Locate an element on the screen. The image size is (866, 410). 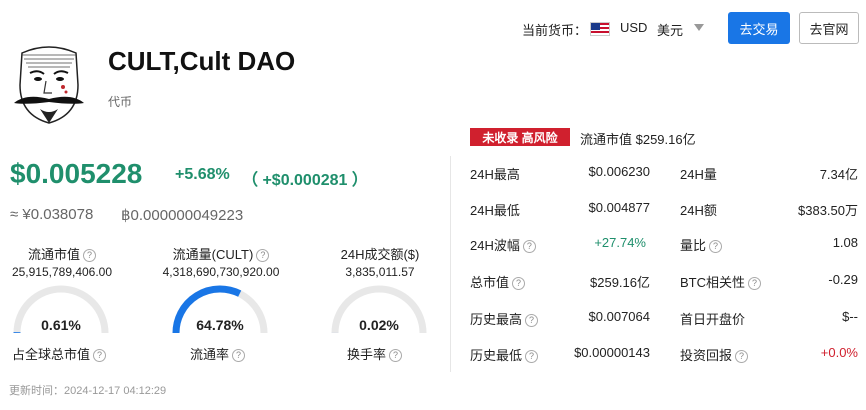
stat-value: 25,915,789,406.00 is located at coordinates (62, 272).